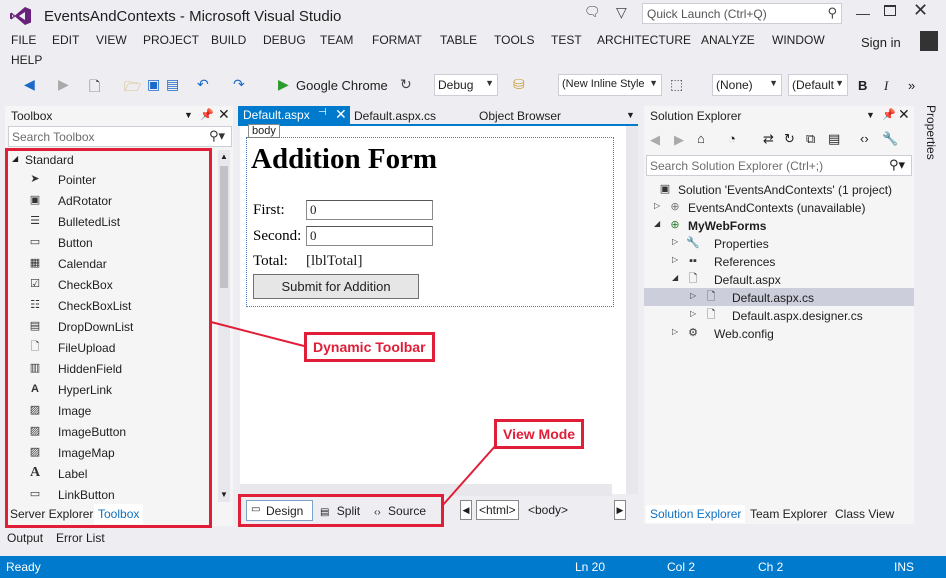  Describe the element at coordinates (889, 114) in the screenshot. I see `sol-pin-icon: 📌` at that location.